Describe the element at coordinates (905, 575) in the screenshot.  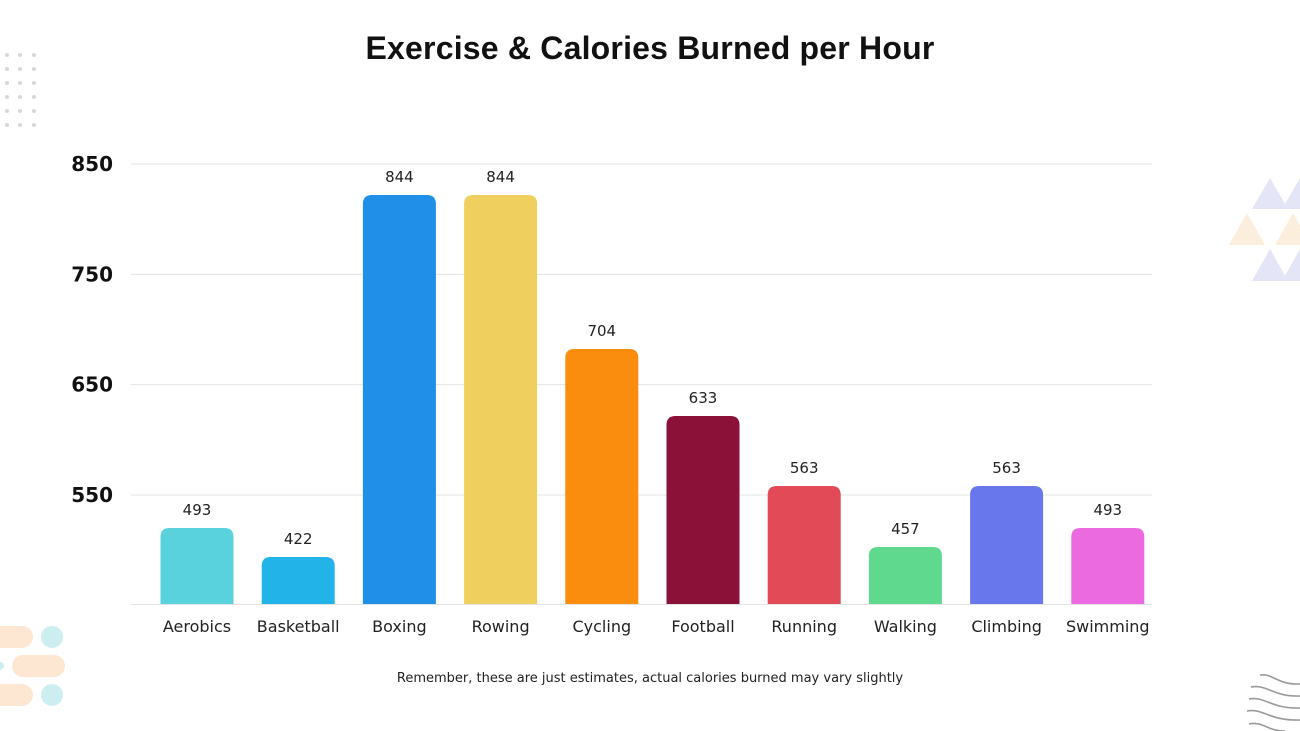
I see `bar-walking` at that location.